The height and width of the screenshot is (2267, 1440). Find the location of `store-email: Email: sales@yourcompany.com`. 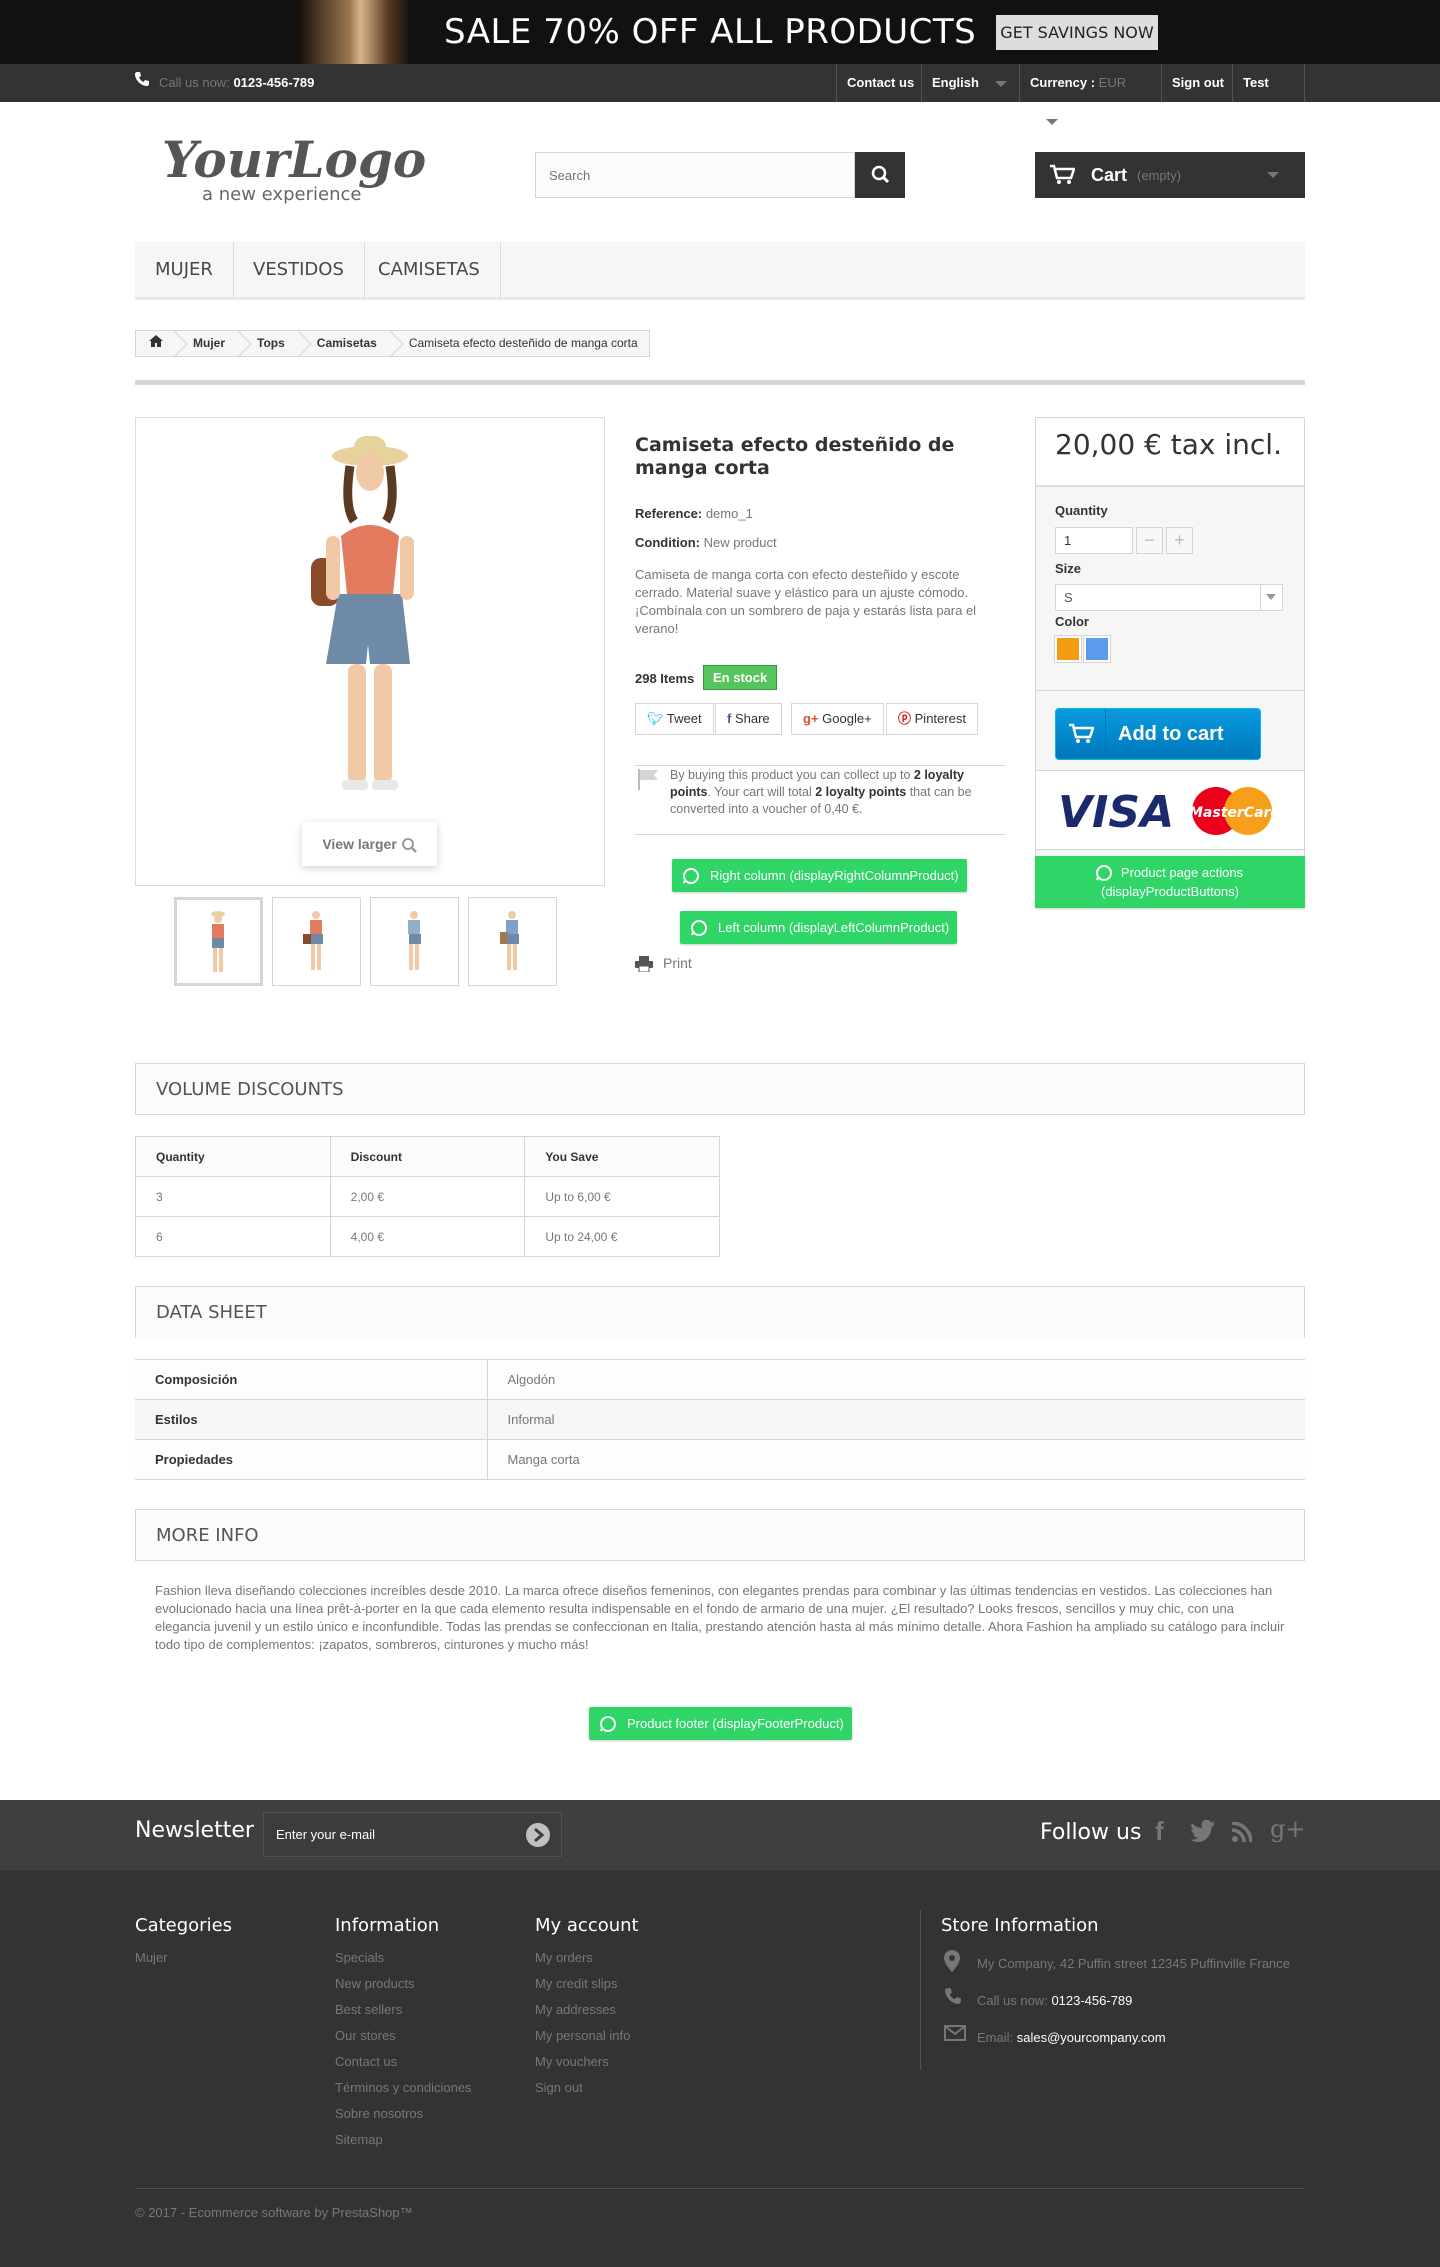

store-email: Email: sales@yourcompany.com is located at coordinates (1071, 2037).